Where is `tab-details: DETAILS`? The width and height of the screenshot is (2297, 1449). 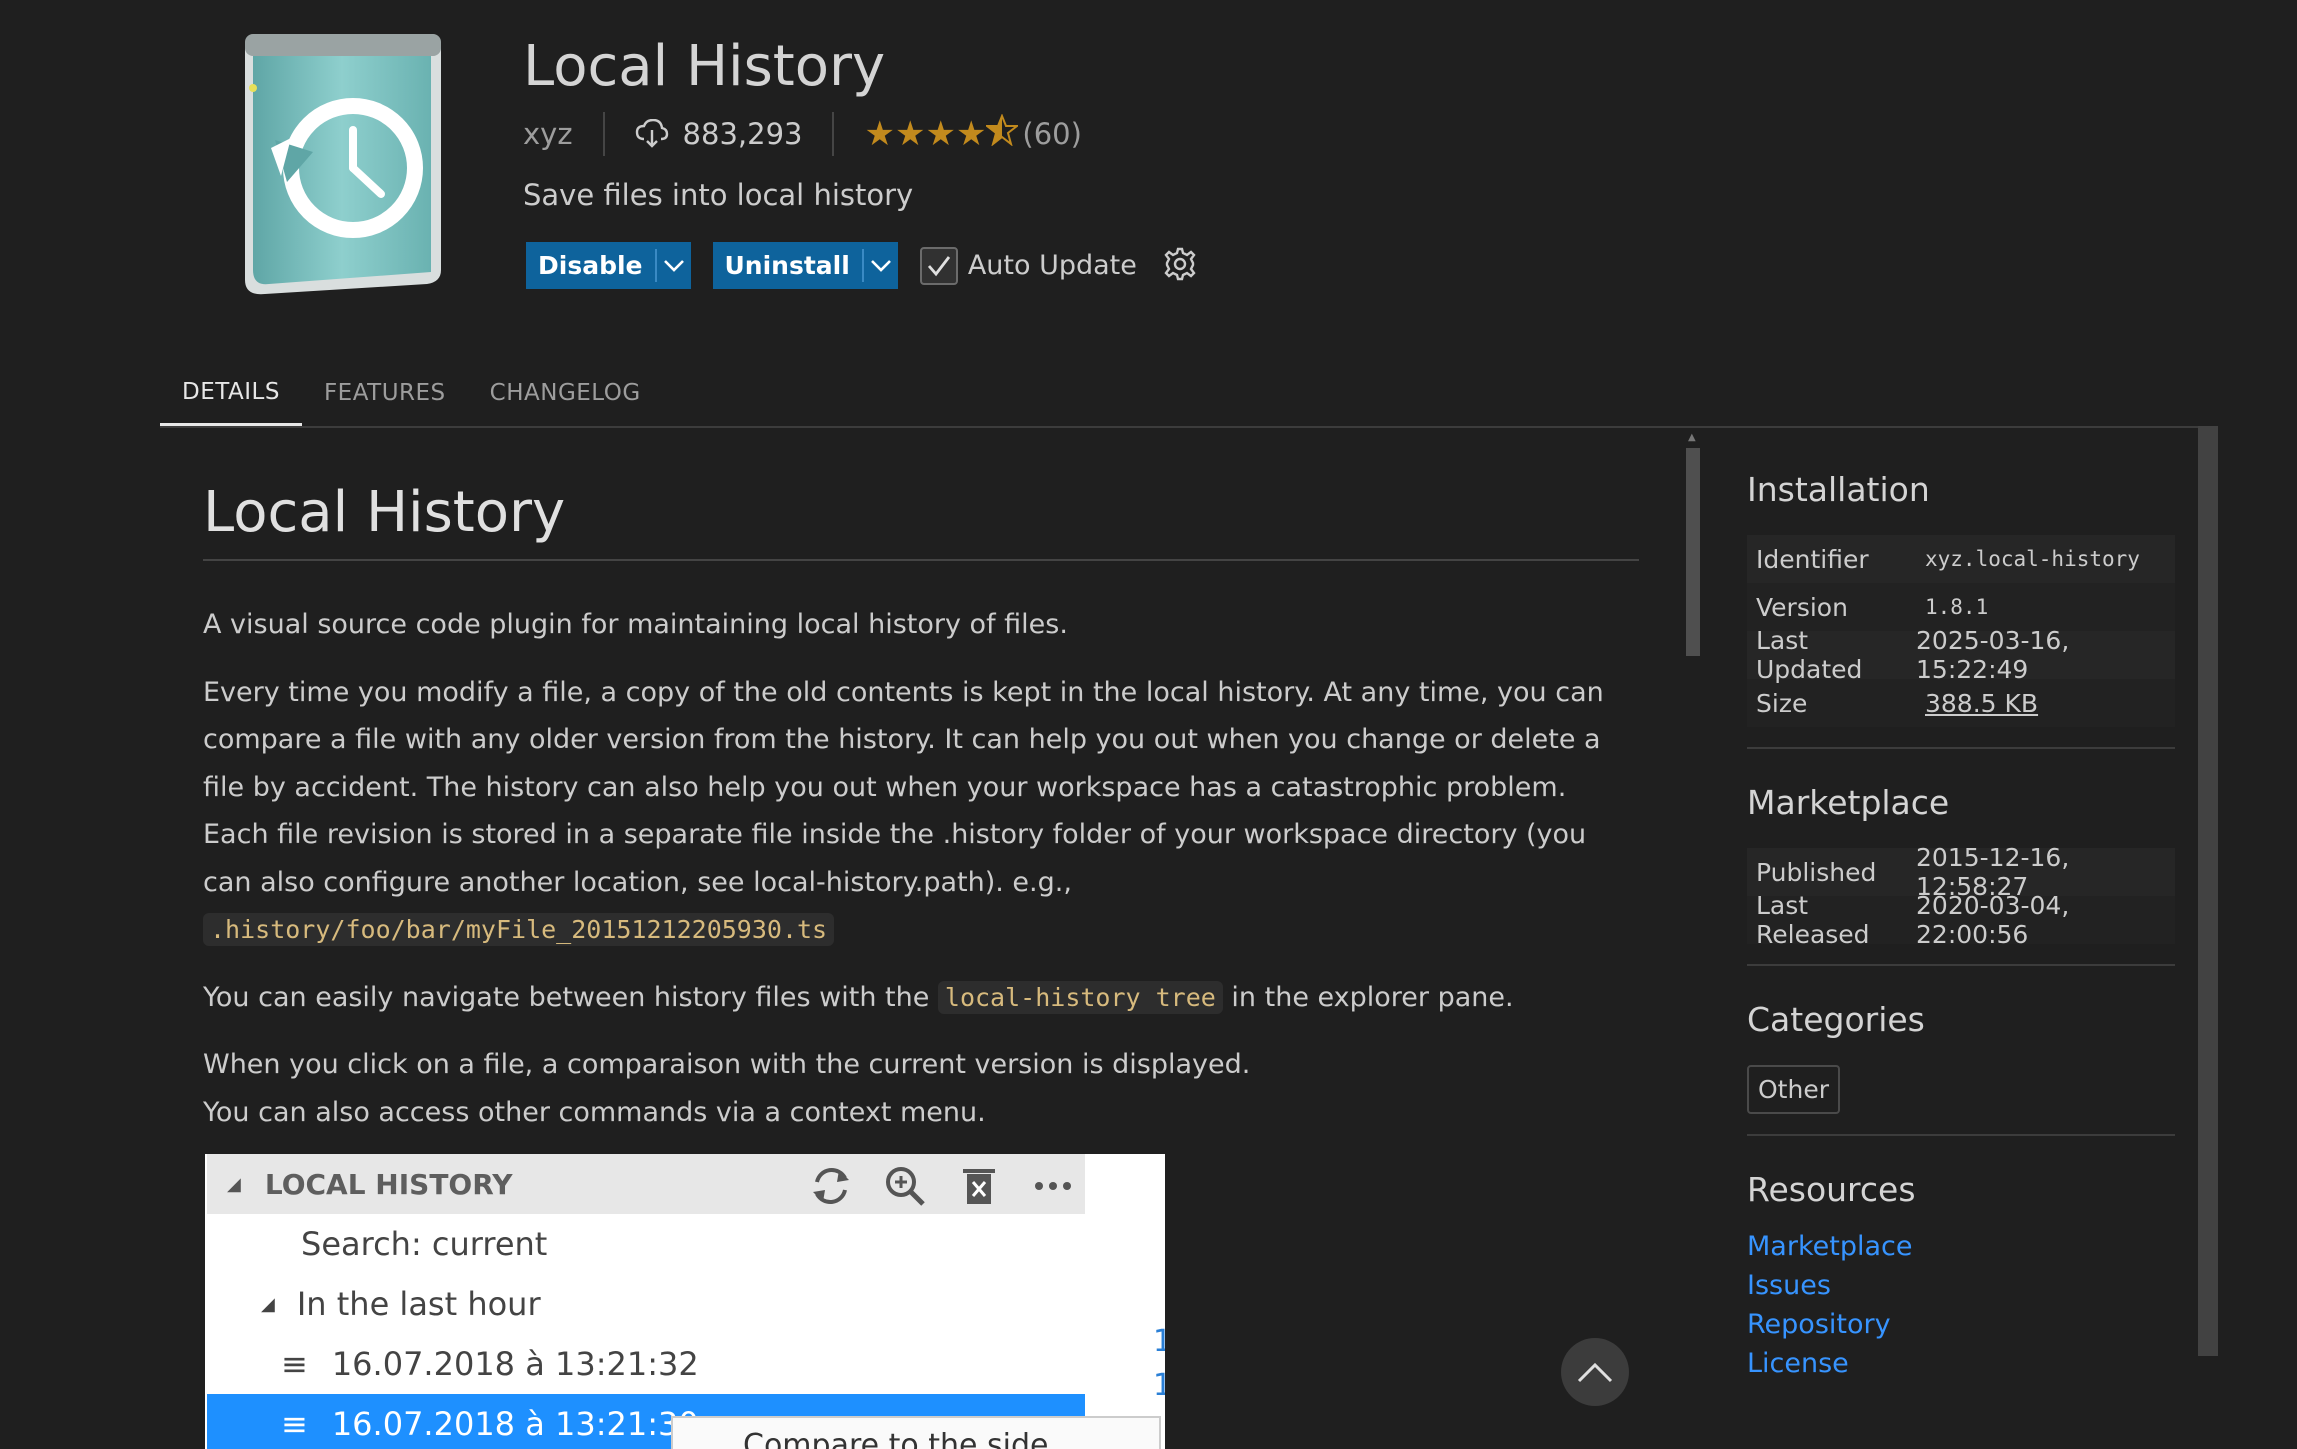
tab-details: DETAILS is located at coordinates (231, 393).